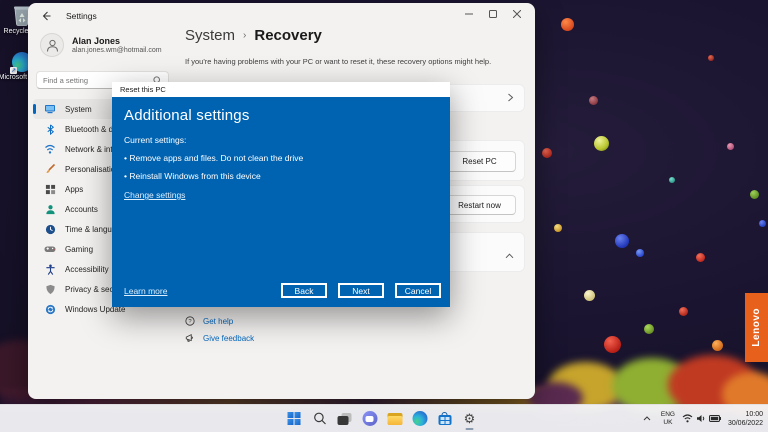  What do you see at coordinates (13, 70) in the screenshot?
I see `shortcut-arrow-icon: ↗` at bounding box center [13, 70].